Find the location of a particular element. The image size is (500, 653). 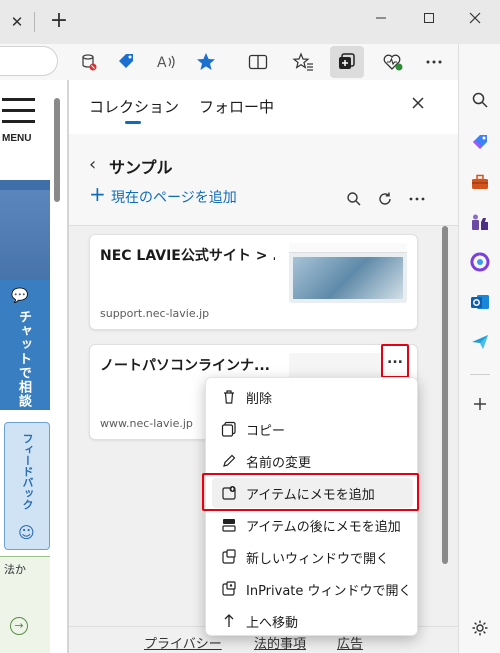

tab-close-icon: ✕ is located at coordinates (17, 22).